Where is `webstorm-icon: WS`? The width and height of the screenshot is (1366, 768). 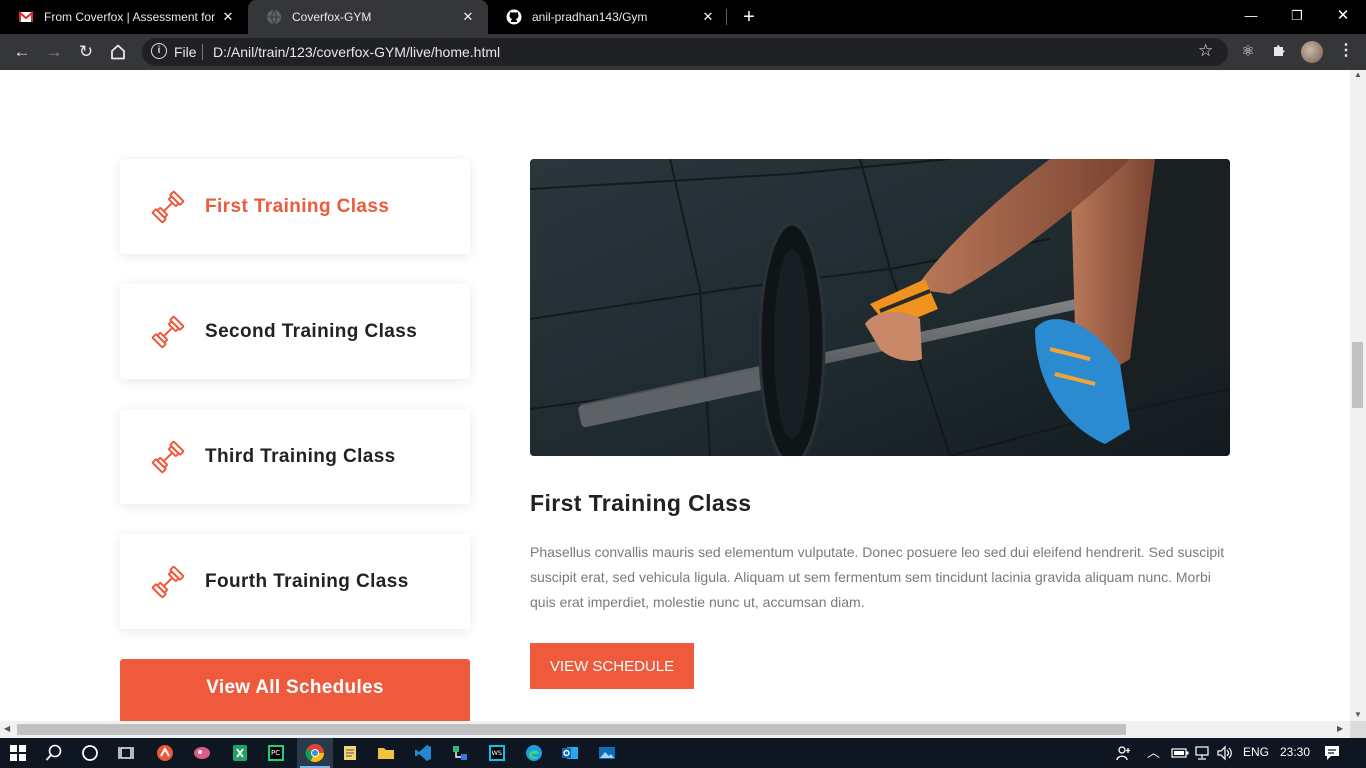 webstorm-icon: WS is located at coordinates (497, 753).